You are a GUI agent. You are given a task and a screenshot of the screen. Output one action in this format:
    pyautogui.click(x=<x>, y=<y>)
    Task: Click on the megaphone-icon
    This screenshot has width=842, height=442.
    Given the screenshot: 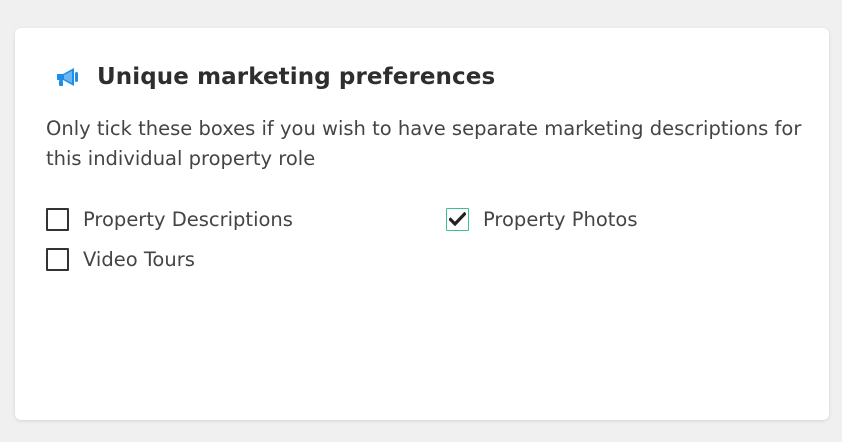 What is the action you would take?
    pyautogui.click(x=68, y=77)
    